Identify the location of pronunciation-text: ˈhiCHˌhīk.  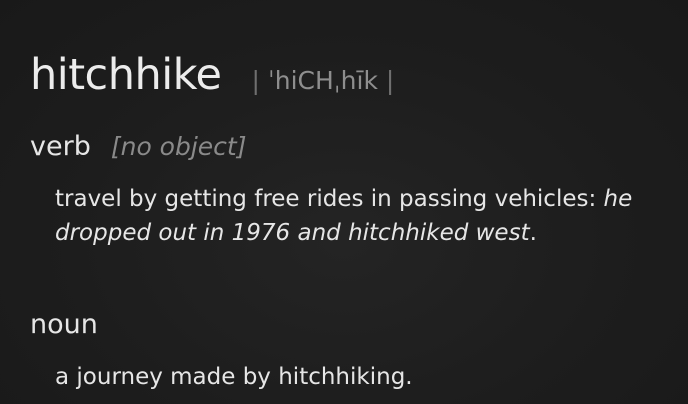
(322, 80).